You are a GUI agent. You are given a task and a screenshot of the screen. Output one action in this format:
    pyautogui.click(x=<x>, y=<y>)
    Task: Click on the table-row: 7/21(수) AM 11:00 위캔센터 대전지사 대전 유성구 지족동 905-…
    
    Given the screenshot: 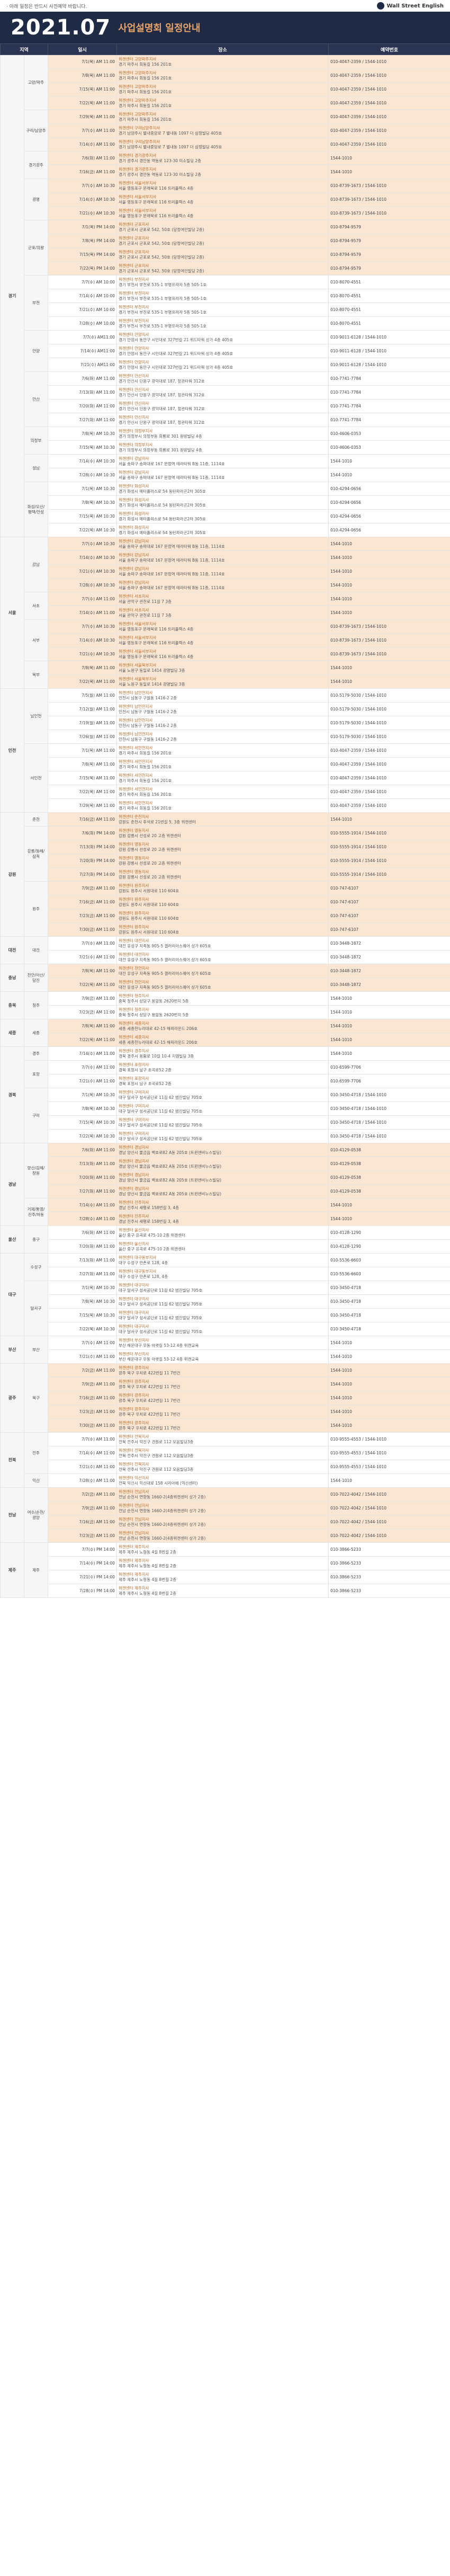 What is the action you would take?
    pyautogui.click(x=225, y=957)
    